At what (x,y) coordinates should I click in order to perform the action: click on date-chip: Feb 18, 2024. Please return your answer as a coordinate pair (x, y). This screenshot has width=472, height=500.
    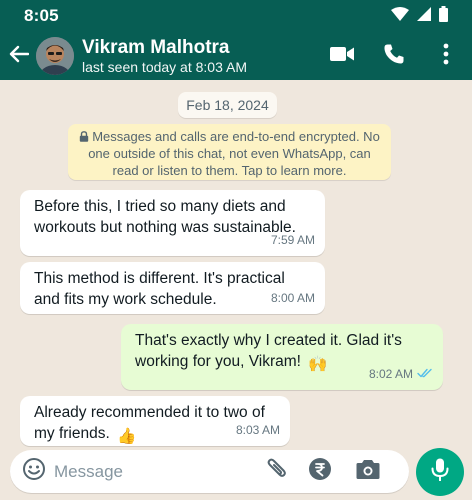
    Looking at the image, I should click on (227, 105).